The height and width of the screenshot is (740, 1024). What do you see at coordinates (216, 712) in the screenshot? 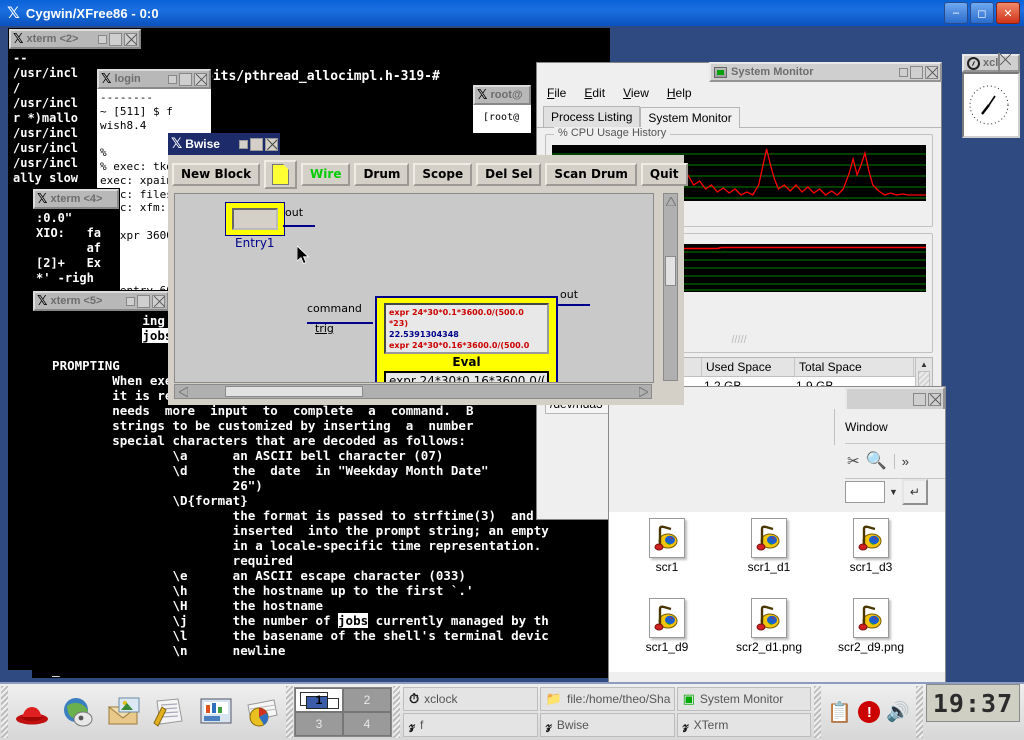
I see `presentation-icon` at bounding box center [216, 712].